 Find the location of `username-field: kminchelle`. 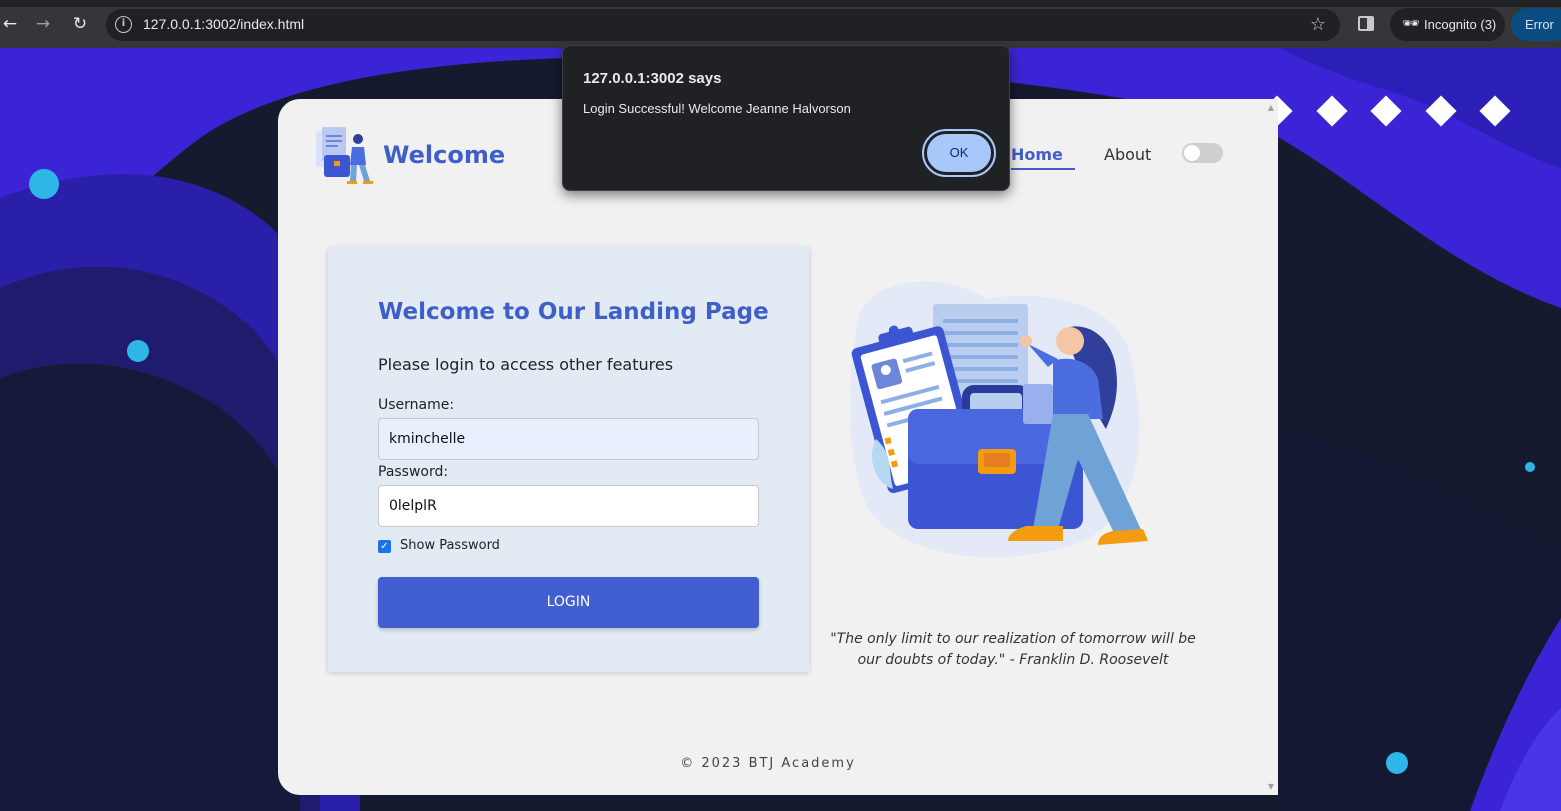

username-field: kminchelle is located at coordinates (568, 439).